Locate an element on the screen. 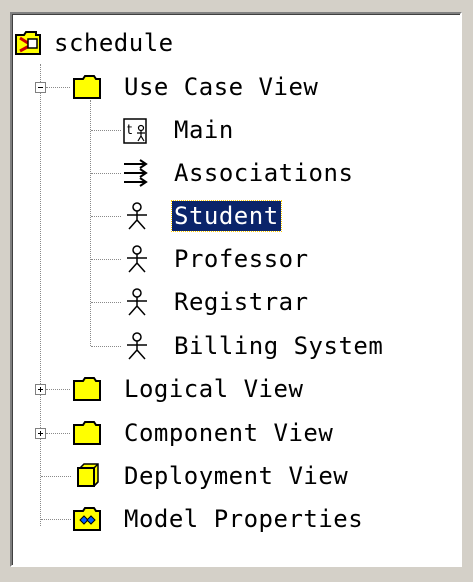 This screenshot has width=473, height=582. tree-node-label: Deployment View is located at coordinates (236, 476).